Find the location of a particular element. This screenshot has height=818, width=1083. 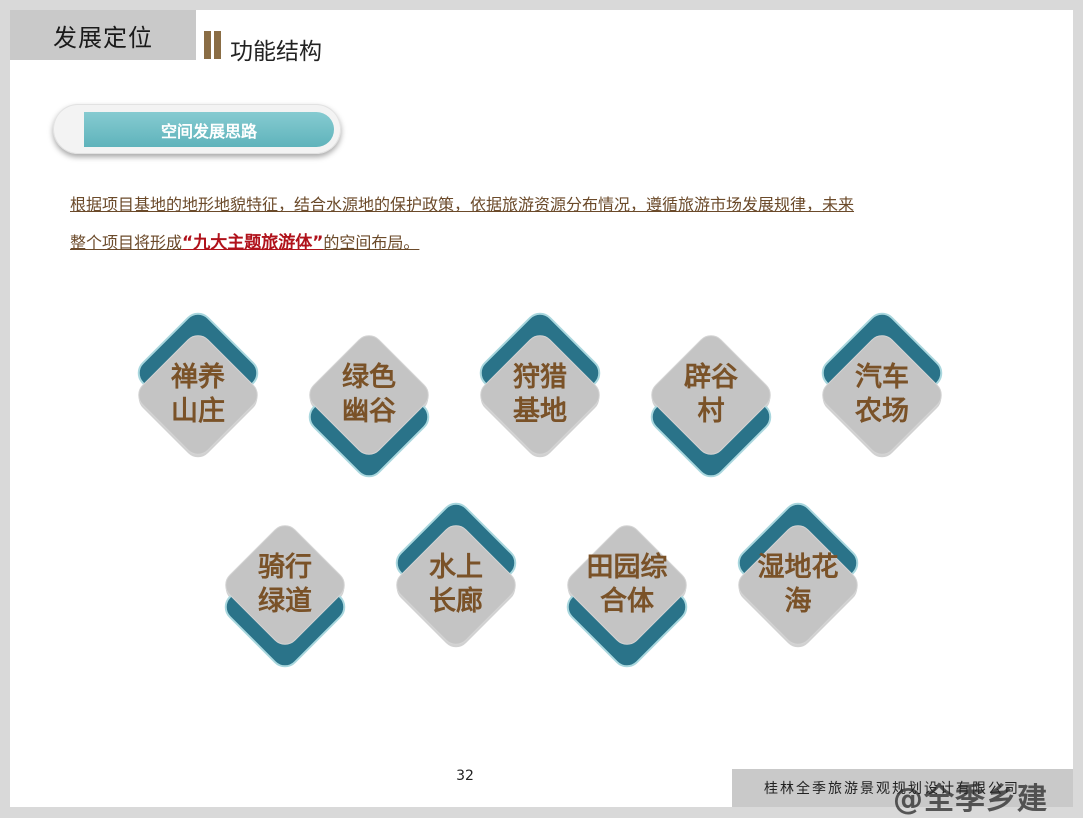

description-highlight: “九大主题旅游体” is located at coordinates (253, 243).